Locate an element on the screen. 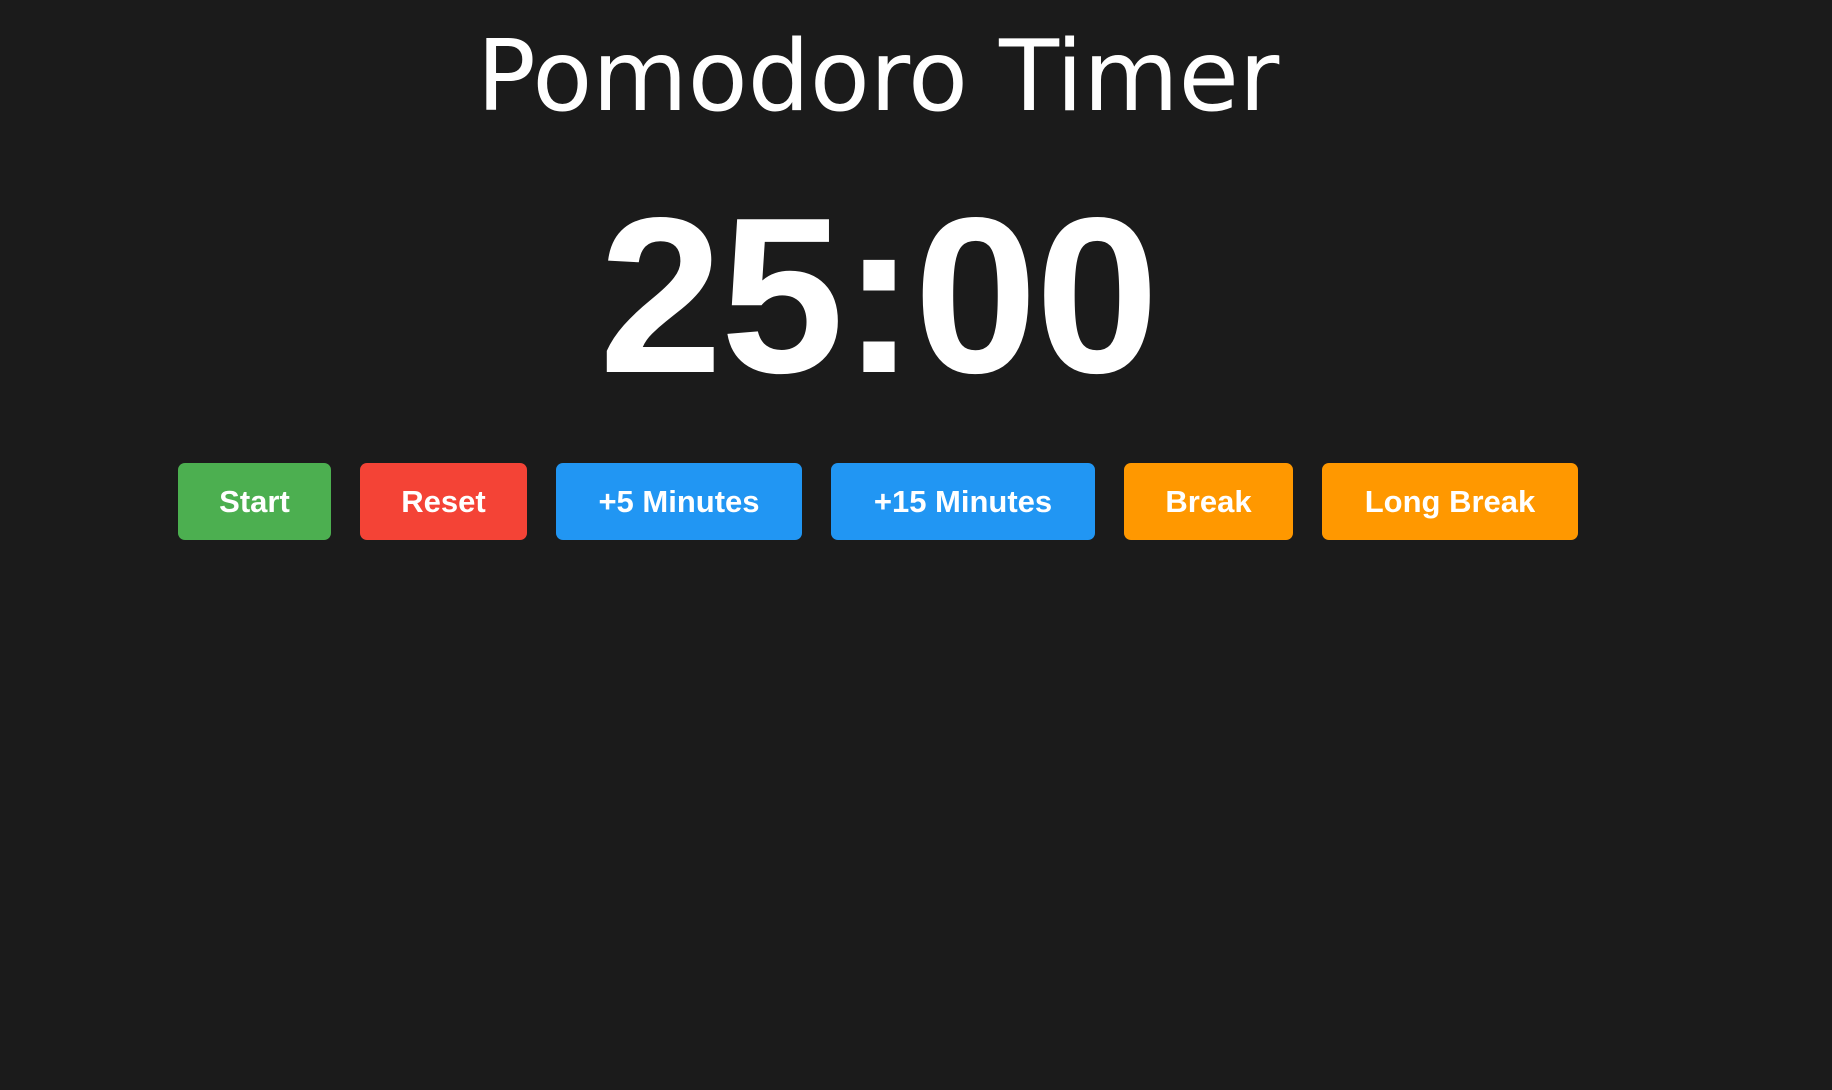 The width and height of the screenshot is (1832, 1090). start-button: Start is located at coordinates (254, 501).